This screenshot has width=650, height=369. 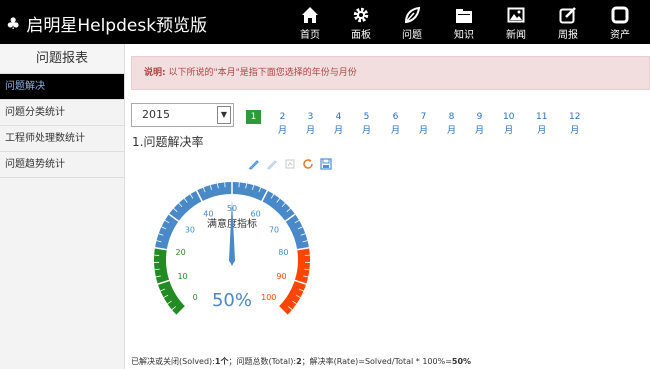 What do you see at coordinates (508, 124) in the screenshot?
I see `month-tab: 10月` at bounding box center [508, 124].